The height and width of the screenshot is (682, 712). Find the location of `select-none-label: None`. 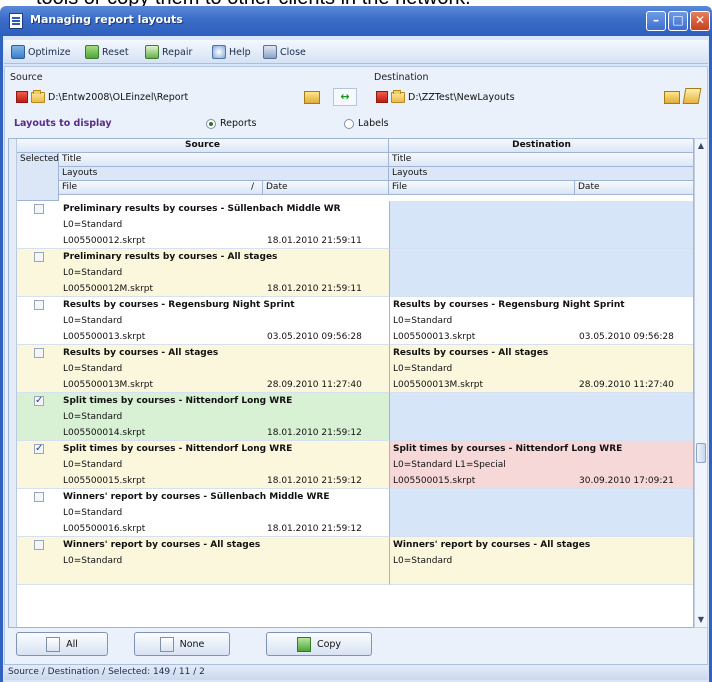

select-none-label: None is located at coordinates (192, 644).